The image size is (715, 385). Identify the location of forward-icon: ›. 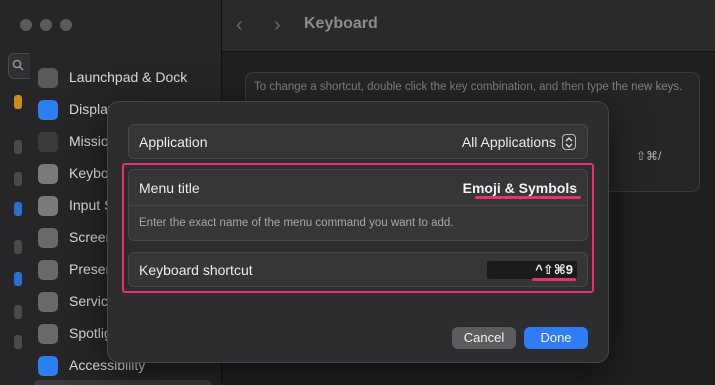
(277, 25).